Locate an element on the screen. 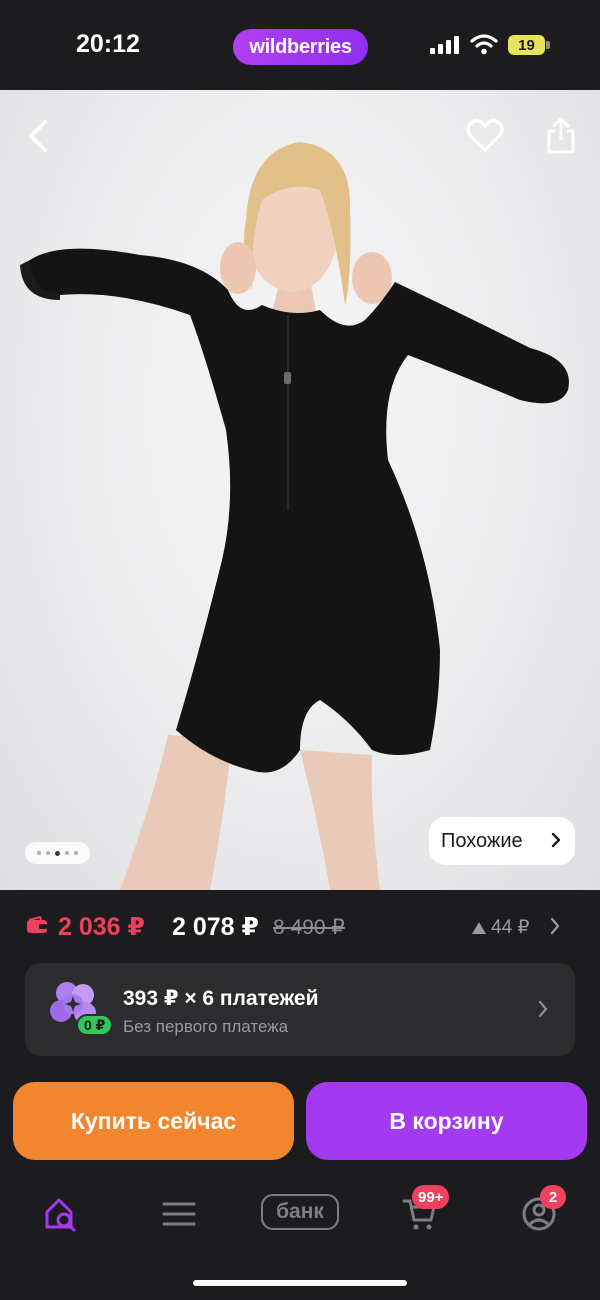 This screenshot has height=1300, width=600. current-price: 2 078 ₽ is located at coordinates (215, 927).